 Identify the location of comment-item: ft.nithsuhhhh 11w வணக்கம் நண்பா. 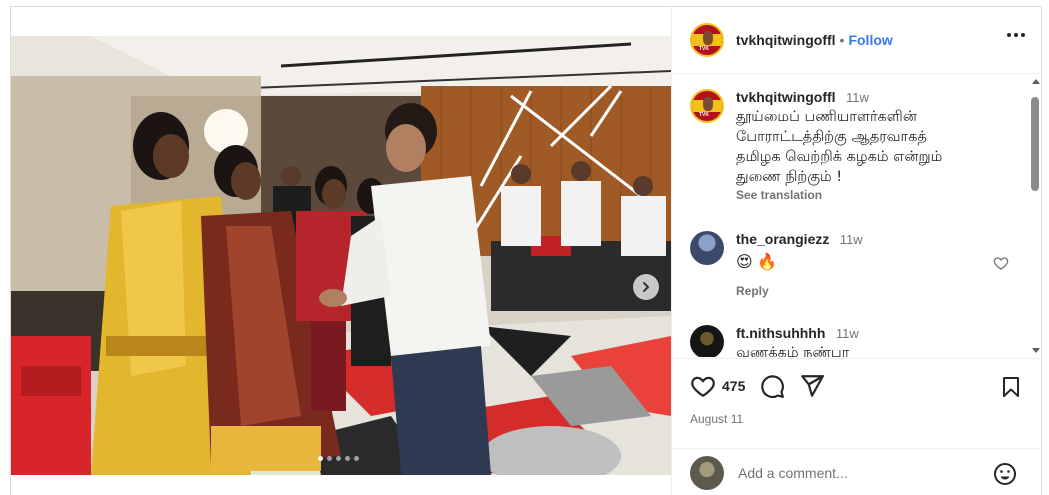
(858, 341).